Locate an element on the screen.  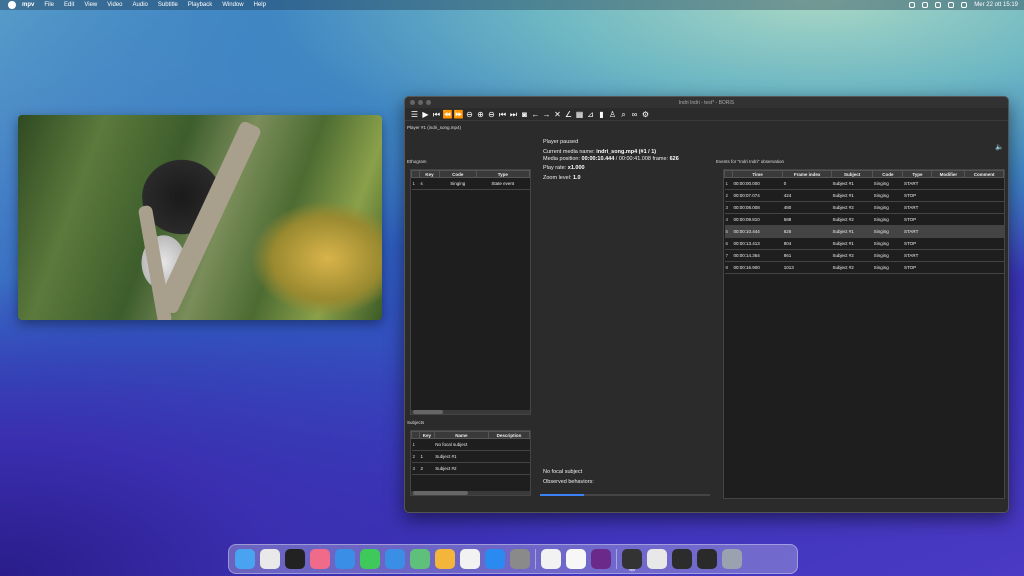
menu-window: Window is located at coordinates (232, 5).